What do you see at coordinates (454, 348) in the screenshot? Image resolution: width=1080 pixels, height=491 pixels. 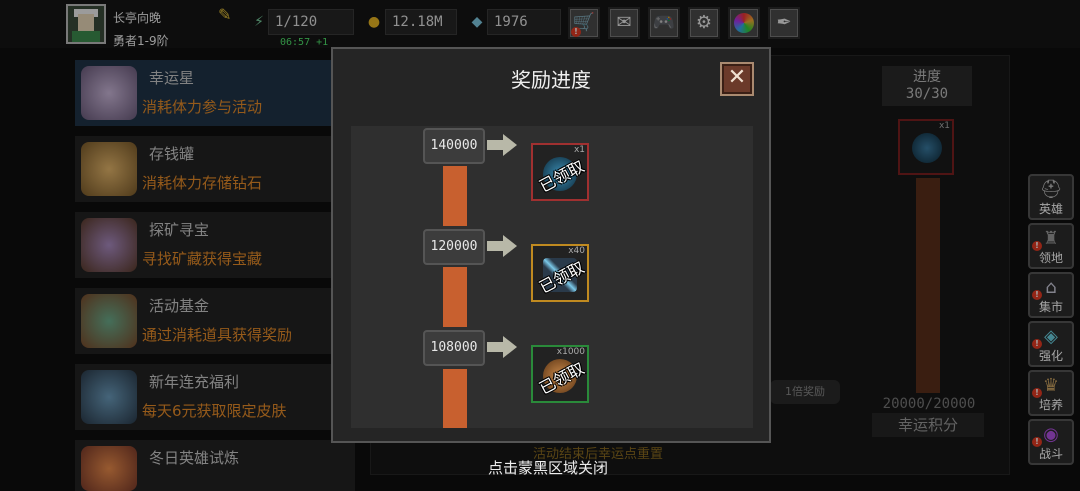 I see `milestone-points: 108000` at bounding box center [454, 348].